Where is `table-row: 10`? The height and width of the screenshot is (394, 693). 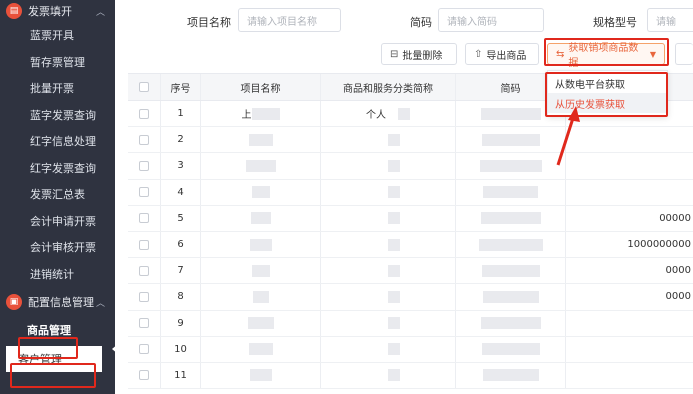 table-row: 10 is located at coordinates (410, 349).